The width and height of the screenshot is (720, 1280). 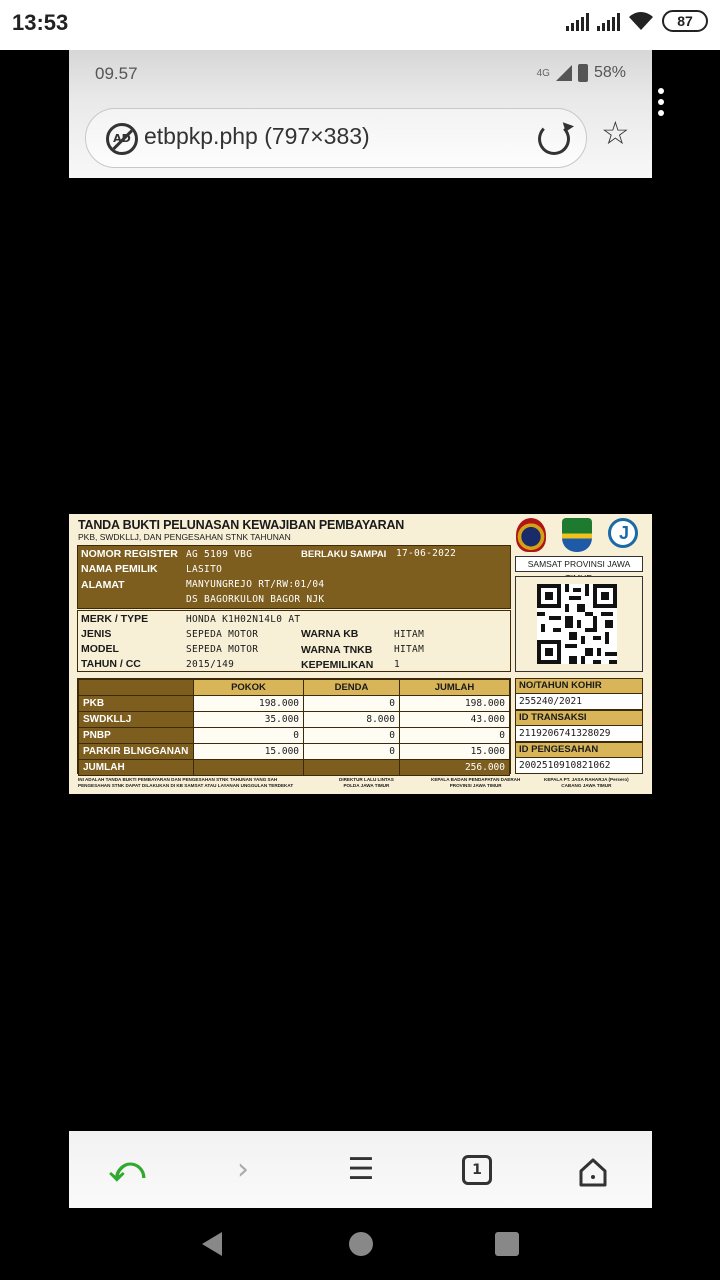 I want to click on jenis-label: JENIS, so click(x=96, y=634).